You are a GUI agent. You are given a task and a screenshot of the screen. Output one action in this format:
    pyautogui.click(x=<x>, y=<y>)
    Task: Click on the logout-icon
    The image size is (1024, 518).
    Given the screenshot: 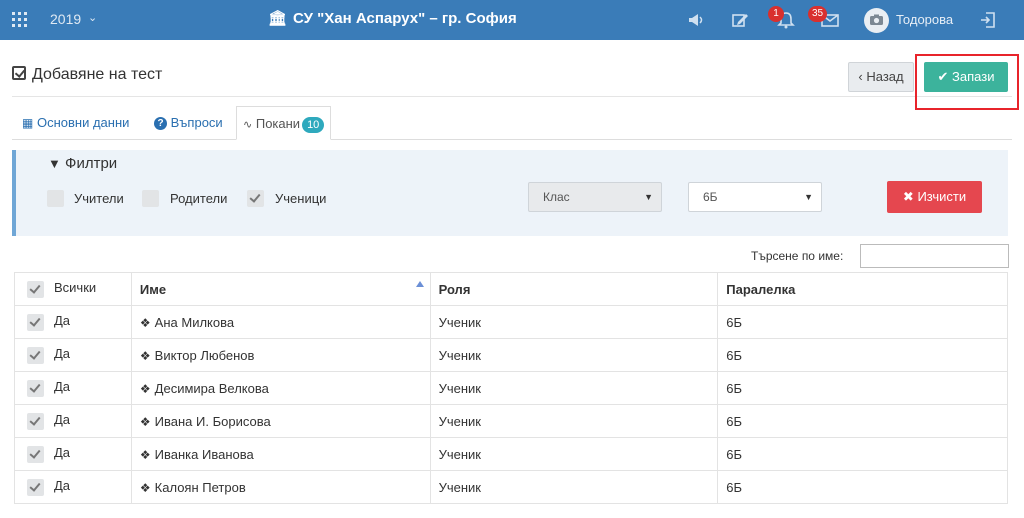 What is the action you would take?
    pyautogui.click(x=988, y=20)
    